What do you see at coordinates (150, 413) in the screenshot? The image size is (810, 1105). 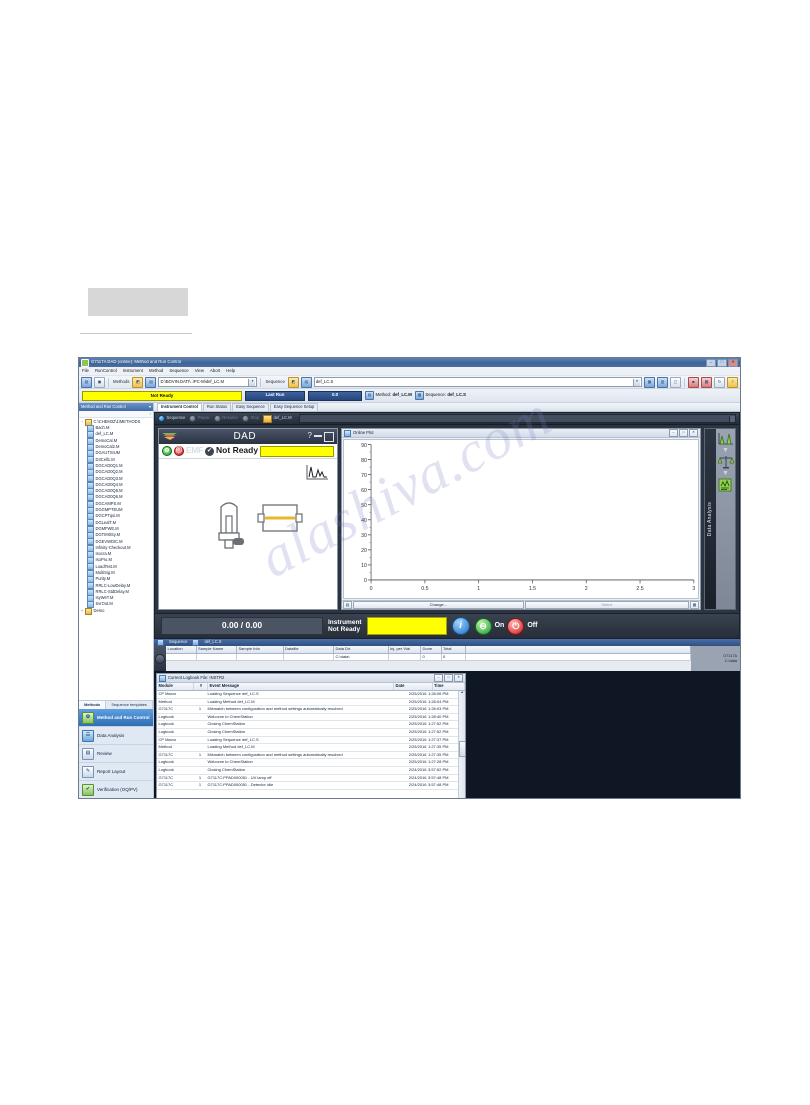 I see `collapse-icon: ‹` at bounding box center [150, 413].